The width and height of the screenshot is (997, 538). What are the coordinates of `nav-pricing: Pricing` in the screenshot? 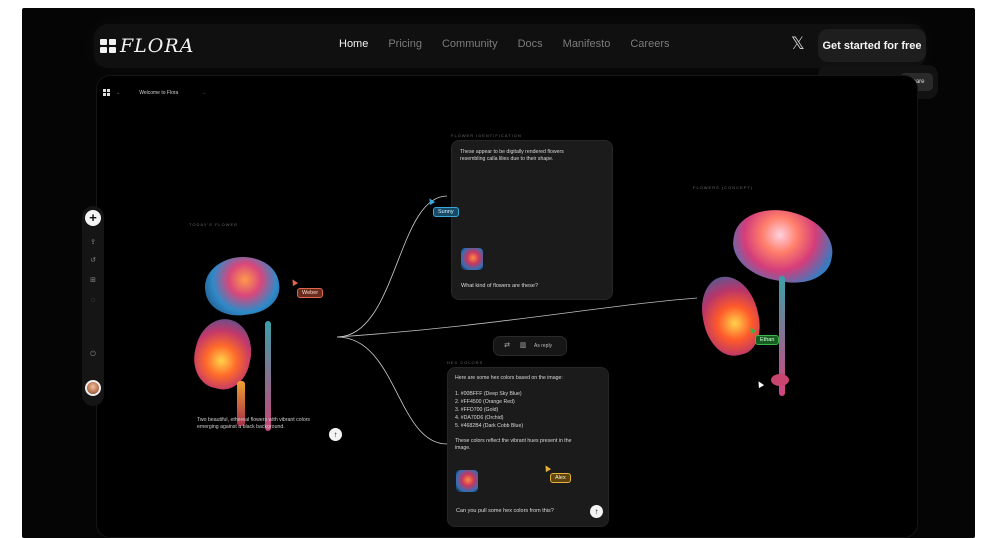 It's located at (405, 44).